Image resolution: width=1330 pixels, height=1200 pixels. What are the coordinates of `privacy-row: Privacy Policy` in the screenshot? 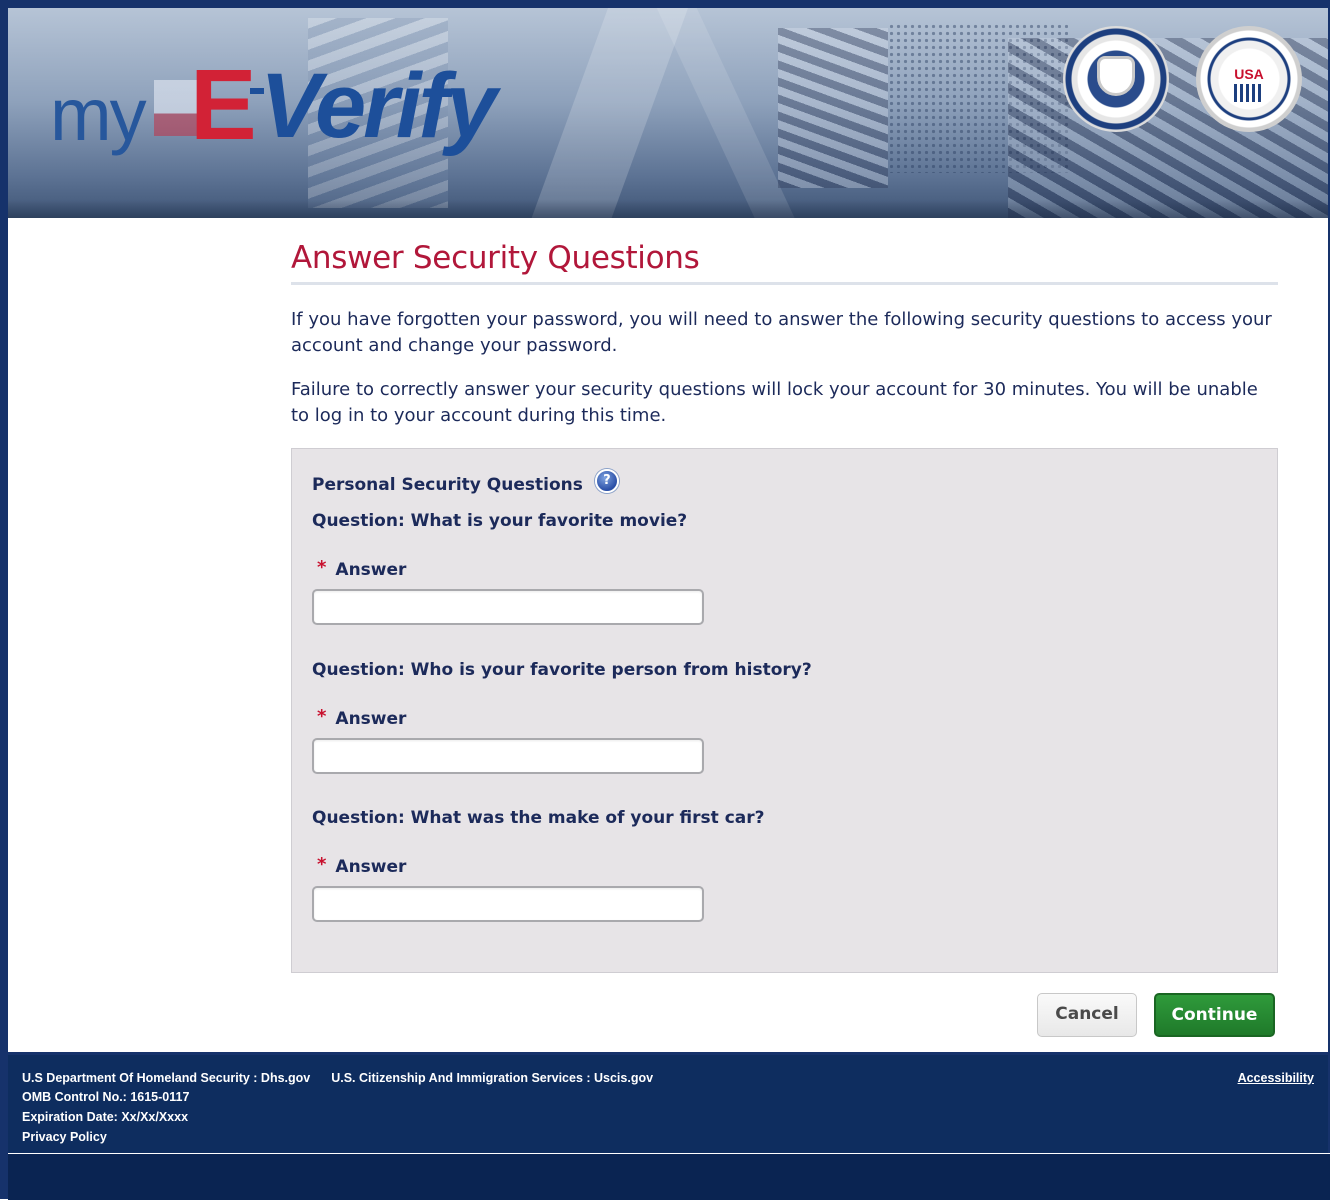 It's located at (64, 1137).